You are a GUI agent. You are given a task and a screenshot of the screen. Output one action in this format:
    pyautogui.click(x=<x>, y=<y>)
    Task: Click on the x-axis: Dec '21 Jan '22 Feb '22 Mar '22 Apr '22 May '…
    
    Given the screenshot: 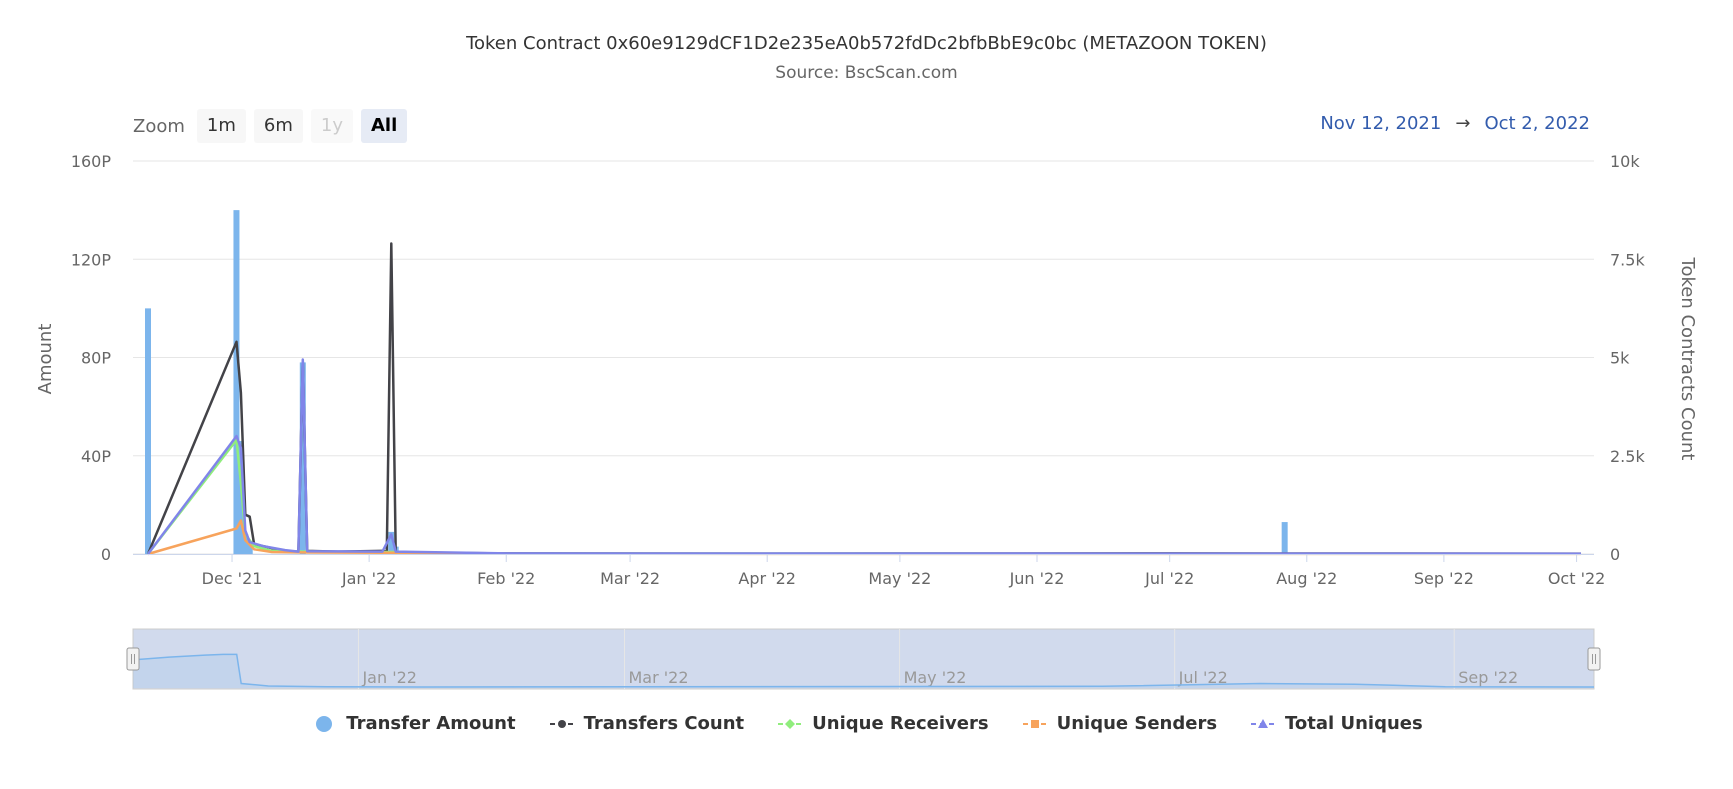 What is the action you would take?
    pyautogui.click(x=869, y=571)
    